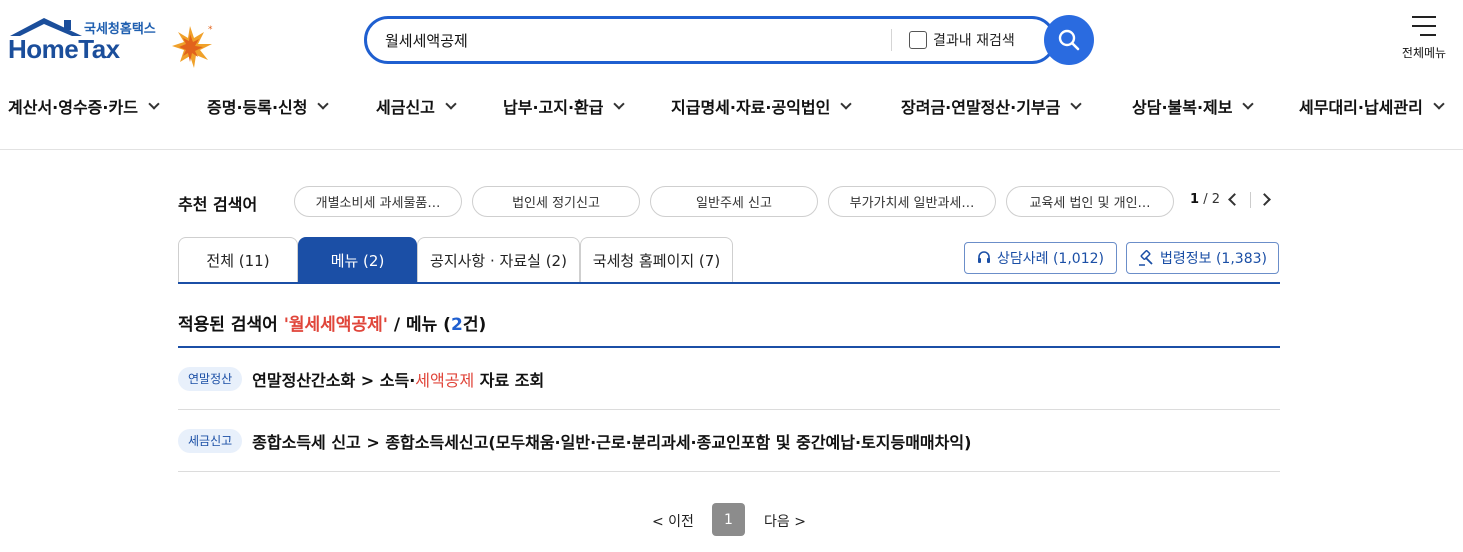 Image resolution: width=1463 pixels, height=552 pixels. Describe the element at coordinates (729, 379) in the screenshot. I see `result-item: 연말정산 연말정산간소화 > 소득·세액공제 자료 조회` at that location.